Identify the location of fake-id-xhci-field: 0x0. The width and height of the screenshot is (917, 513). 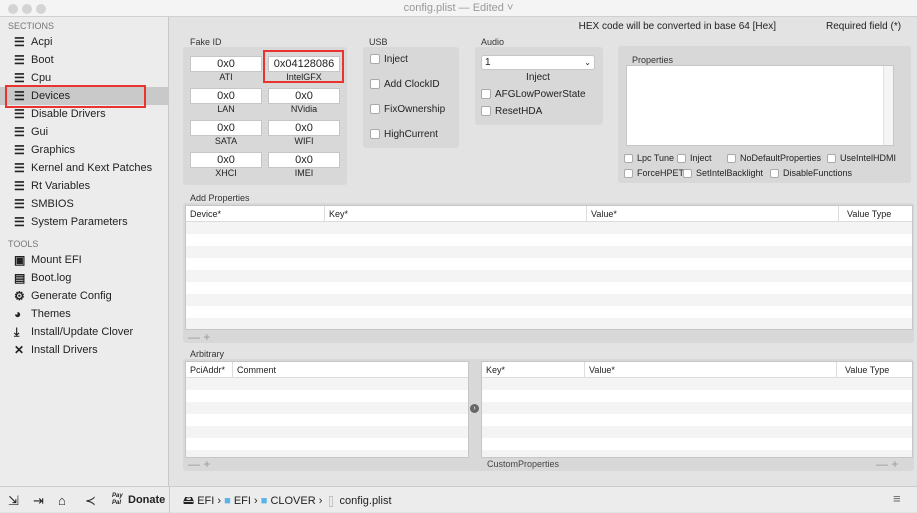
(226, 160).